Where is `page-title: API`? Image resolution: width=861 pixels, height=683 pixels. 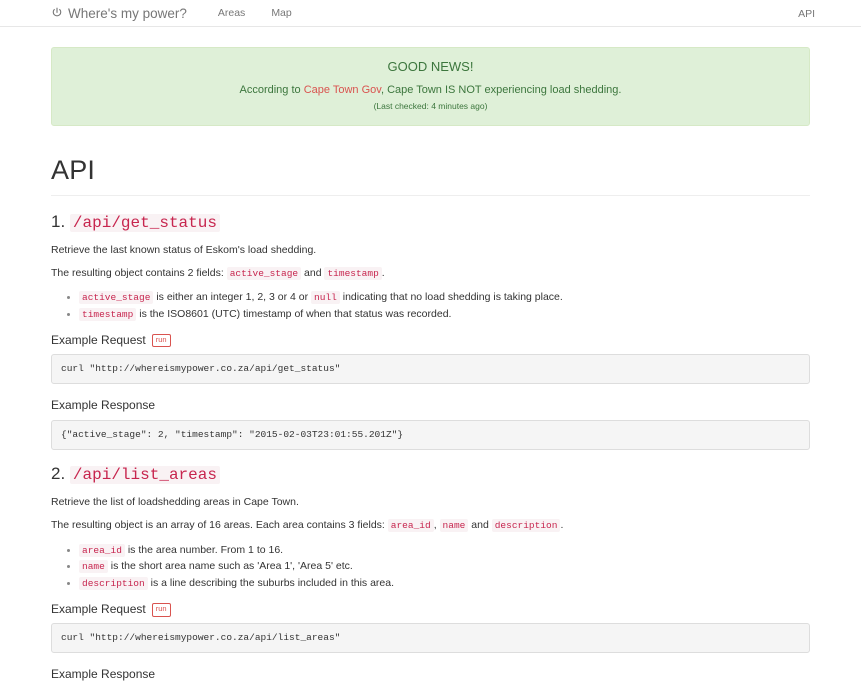 page-title: API is located at coordinates (73, 169).